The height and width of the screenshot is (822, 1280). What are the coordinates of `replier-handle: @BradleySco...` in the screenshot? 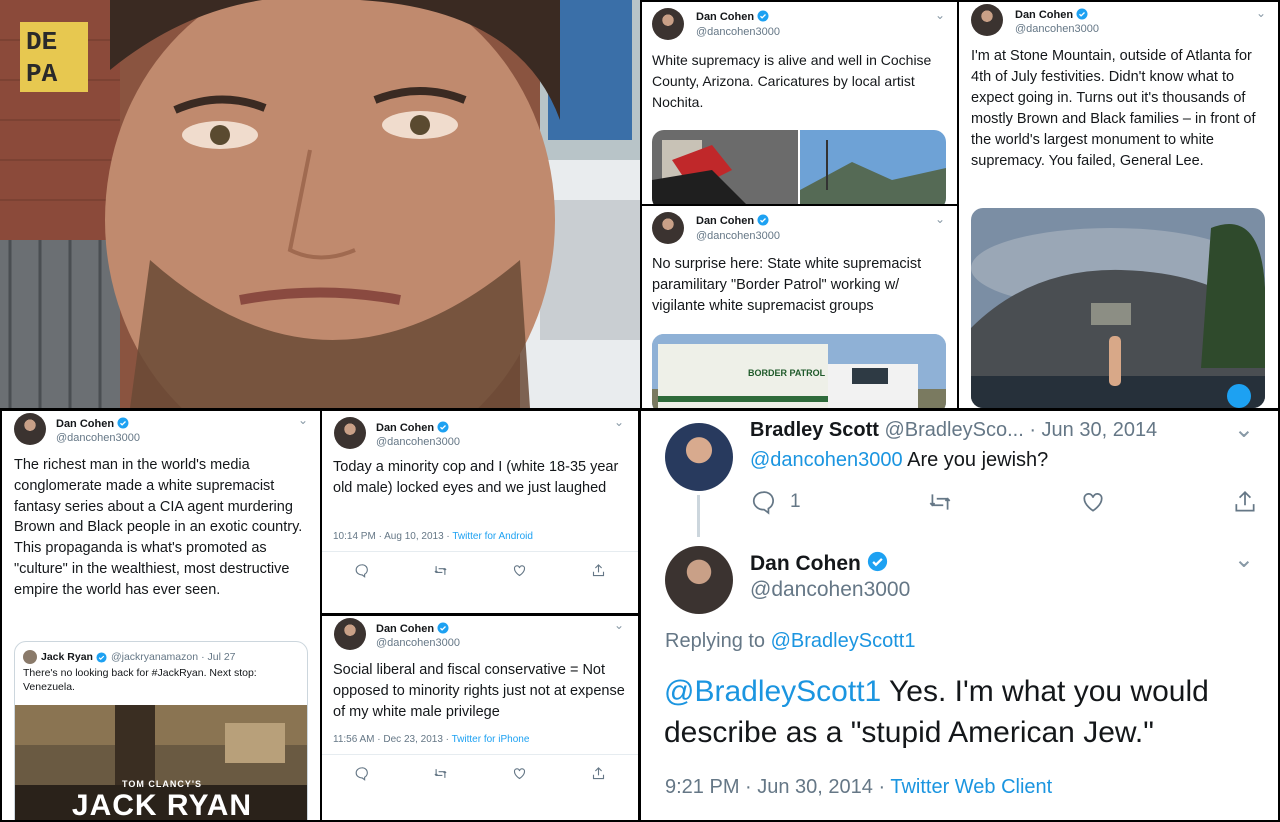 It's located at (954, 430).